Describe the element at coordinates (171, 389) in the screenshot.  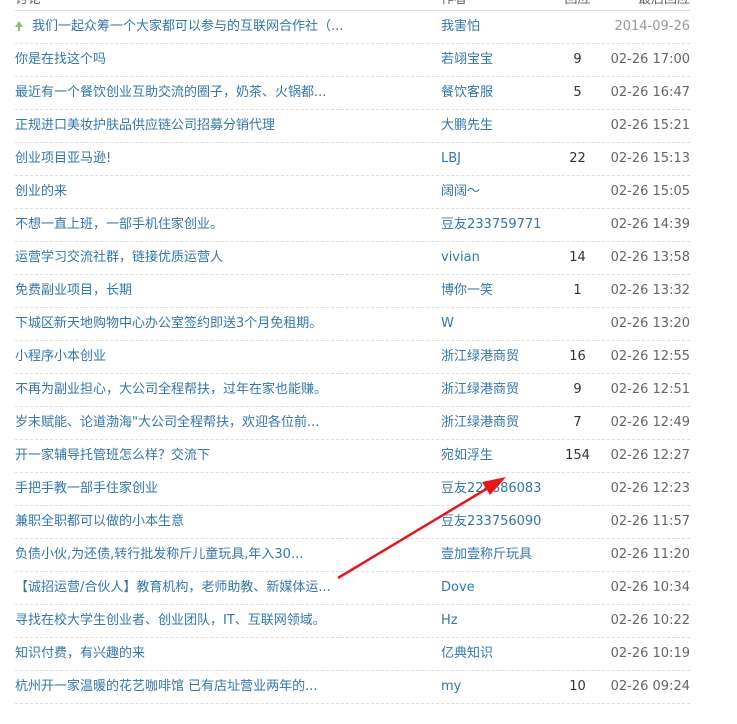
I see `topic-title-link: 不再为副业担心，大公司全程帮扶，过年在家也能赚。` at that location.